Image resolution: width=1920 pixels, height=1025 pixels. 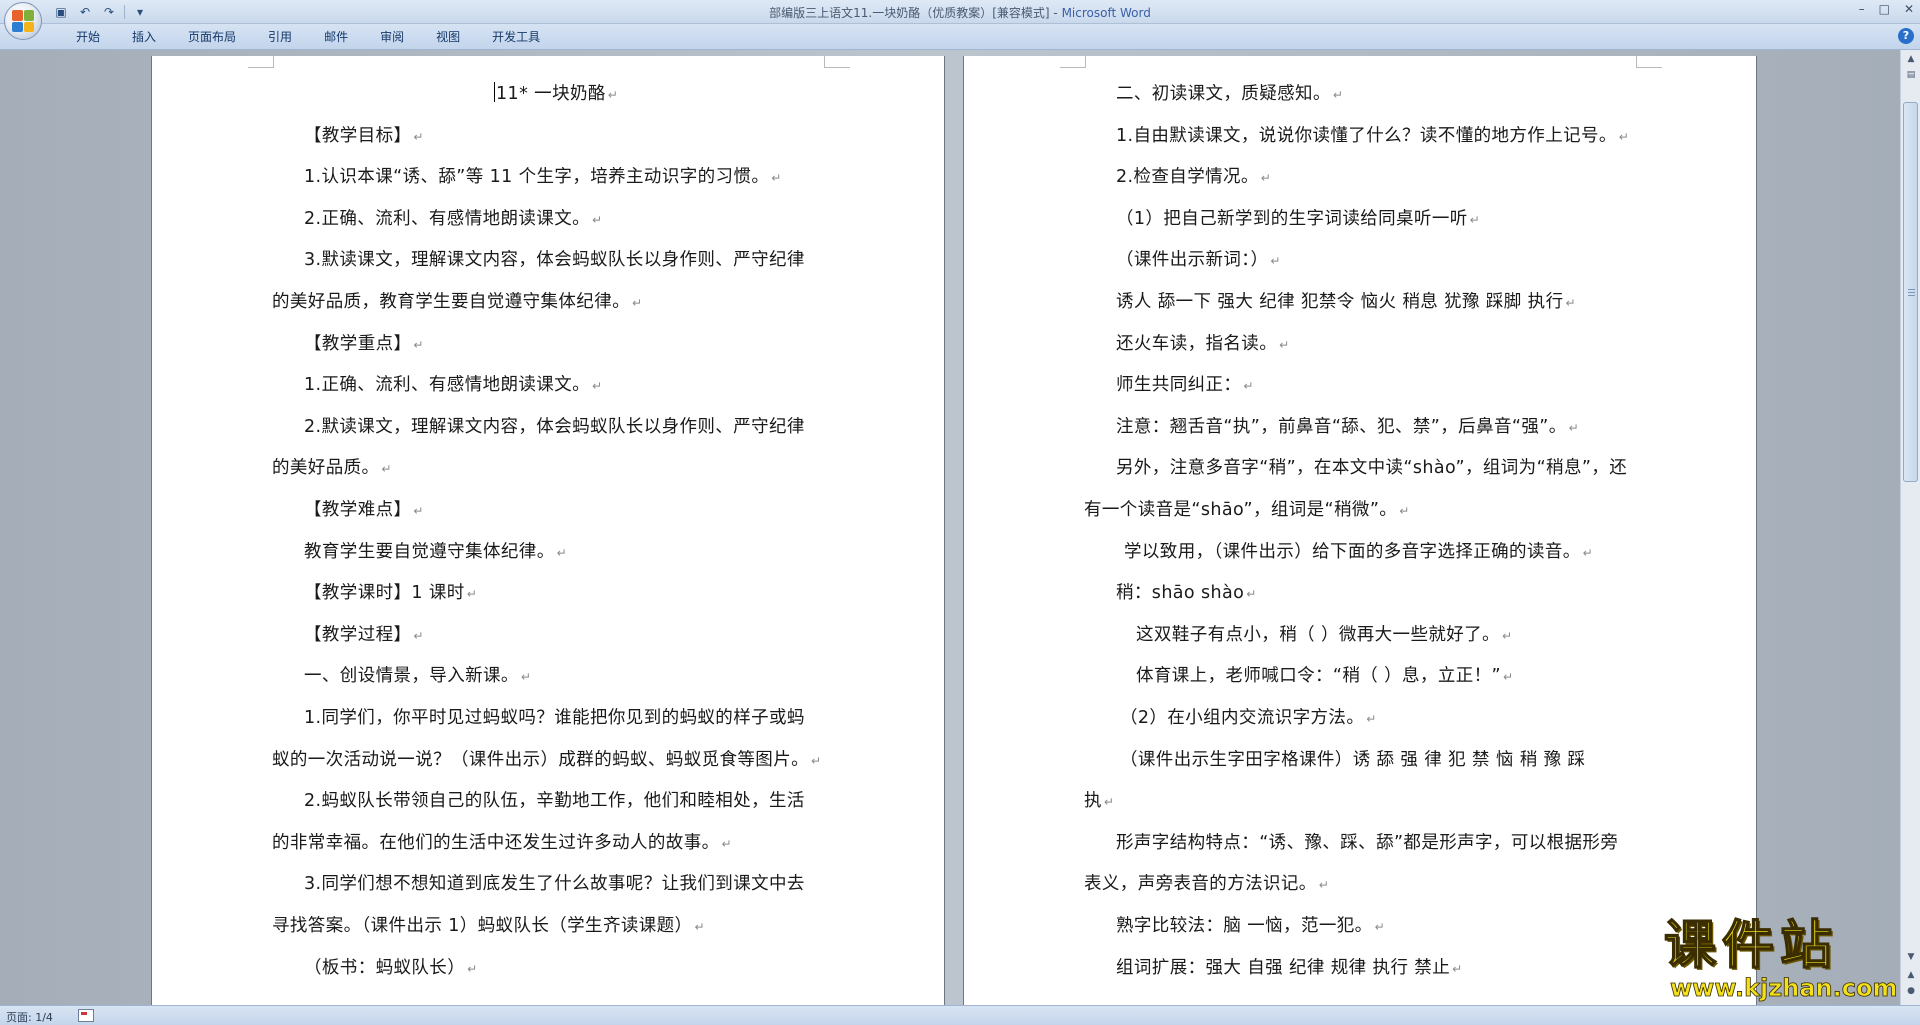 What do you see at coordinates (1241, 510) in the screenshot?
I see `line-text: 有一个读音是“shāo”，组词是“稍微”。` at bounding box center [1241, 510].